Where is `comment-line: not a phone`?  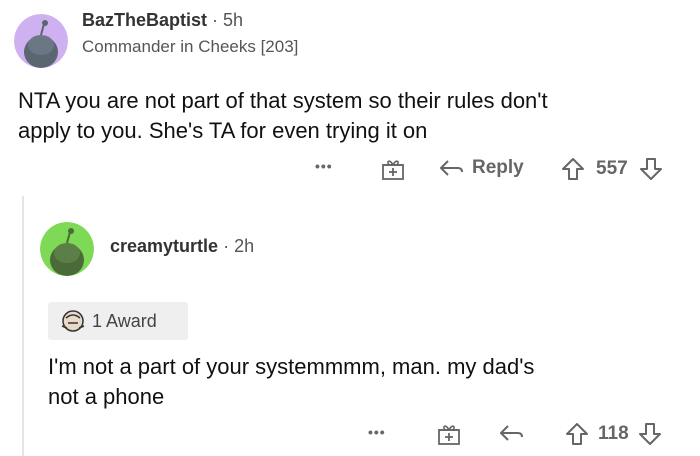 comment-line: not a phone is located at coordinates (106, 396).